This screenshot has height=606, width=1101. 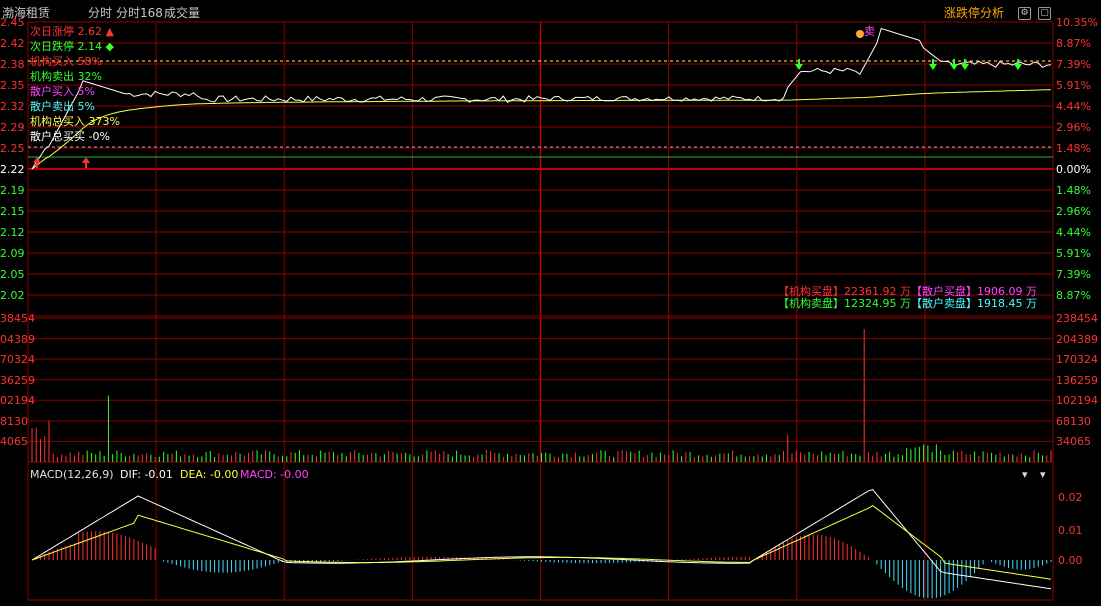 What do you see at coordinates (12, 232) in the screenshot?
I see `left-price-tick: 2.12` at bounding box center [12, 232].